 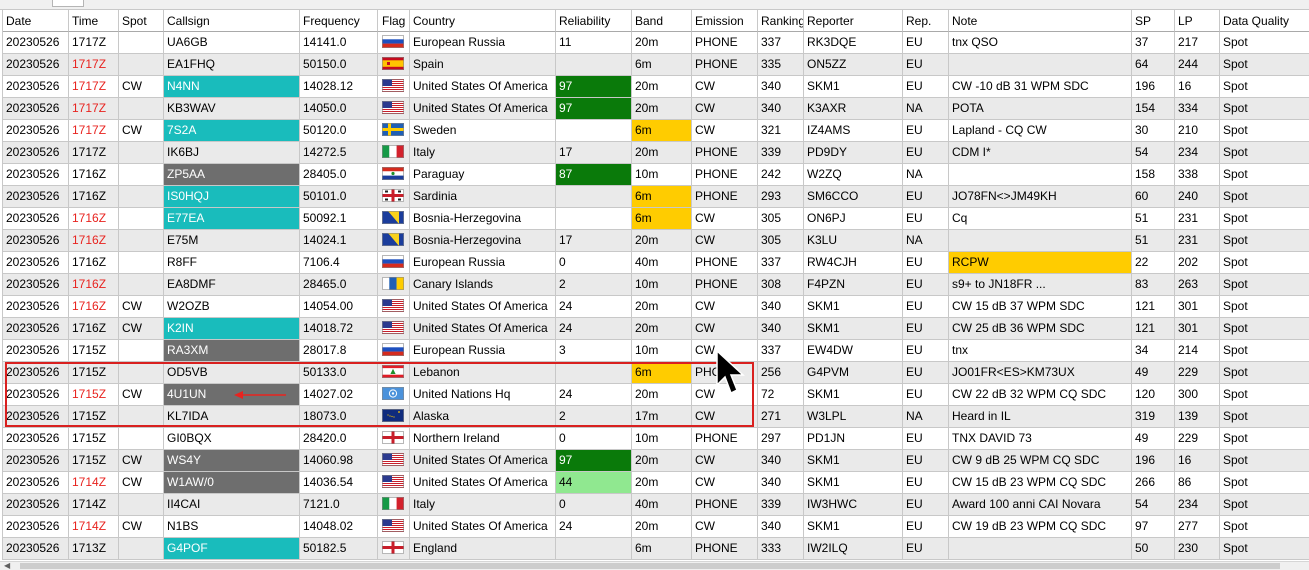 What do you see at coordinates (94, 21) in the screenshot?
I see `col-header-time: Time` at bounding box center [94, 21].